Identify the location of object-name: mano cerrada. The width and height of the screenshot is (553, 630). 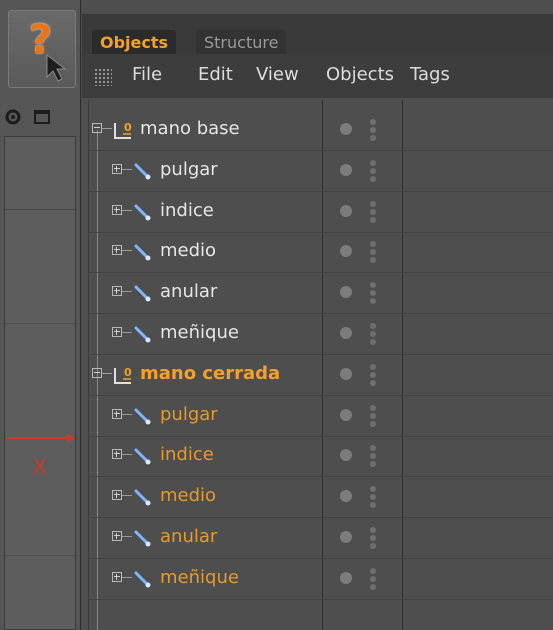
(210, 373).